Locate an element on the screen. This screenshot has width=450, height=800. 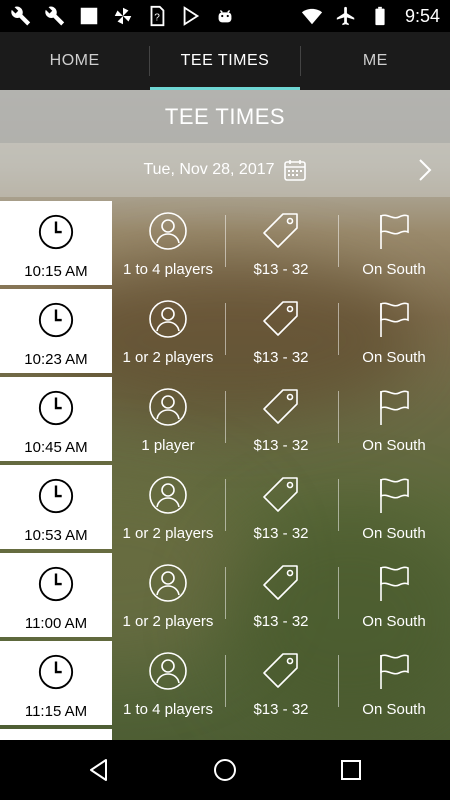
tee-time-slot: 11:00 AM is located at coordinates (56, 595).